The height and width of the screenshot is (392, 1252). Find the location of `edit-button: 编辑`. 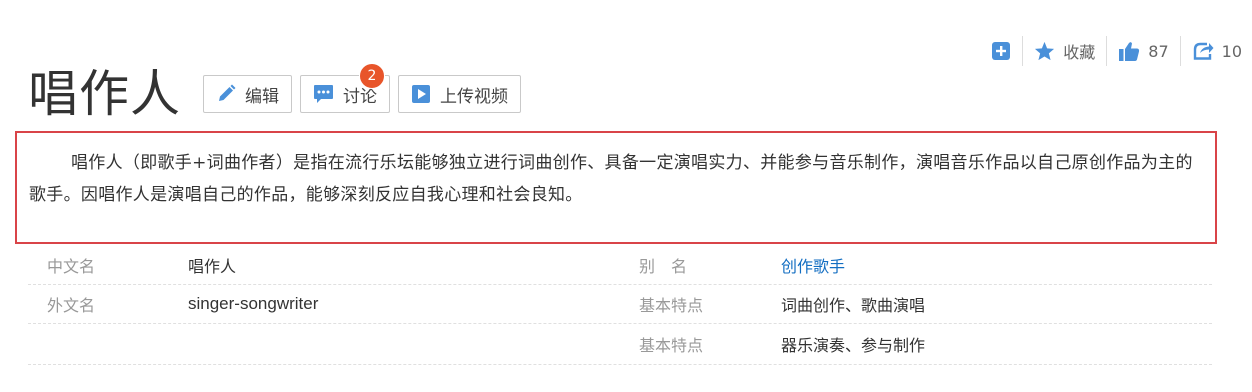

edit-button: 编辑 is located at coordinates (247, 94).